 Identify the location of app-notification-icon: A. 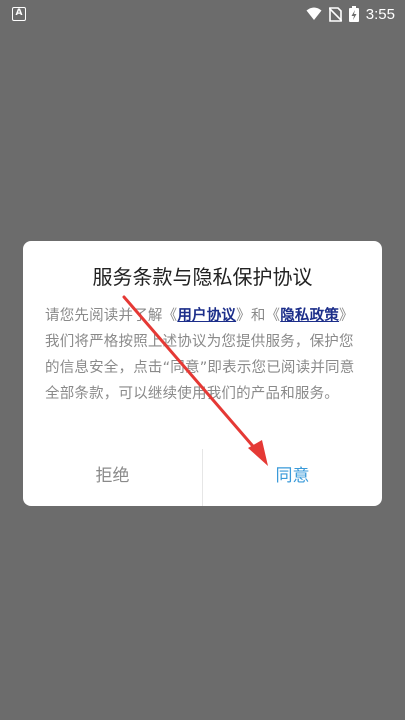
(19, 14).